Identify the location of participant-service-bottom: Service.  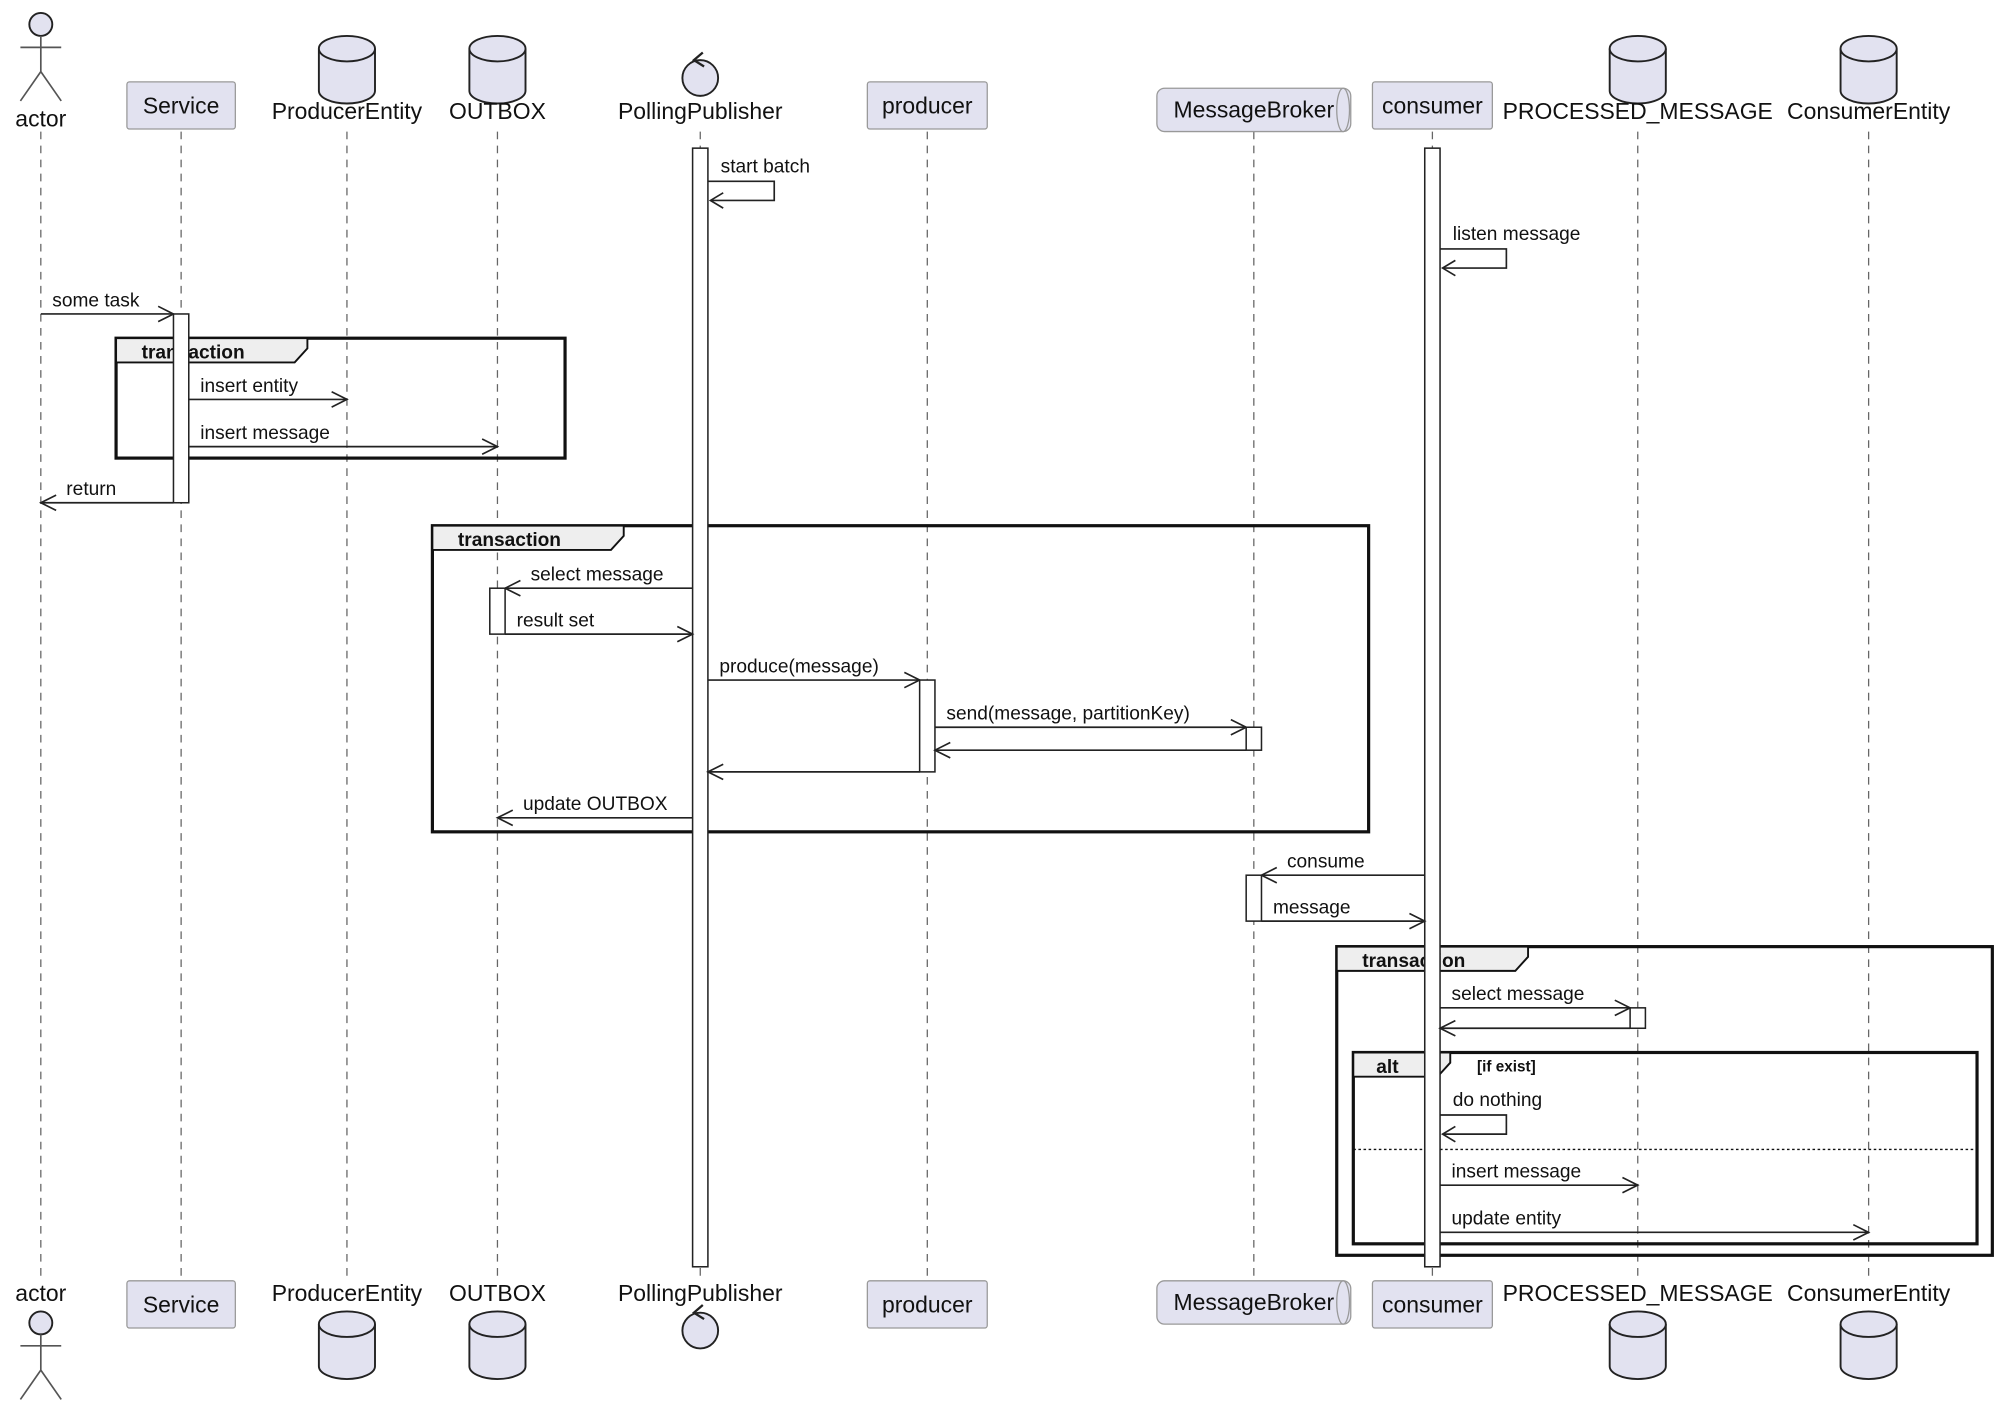
(181, 1304).